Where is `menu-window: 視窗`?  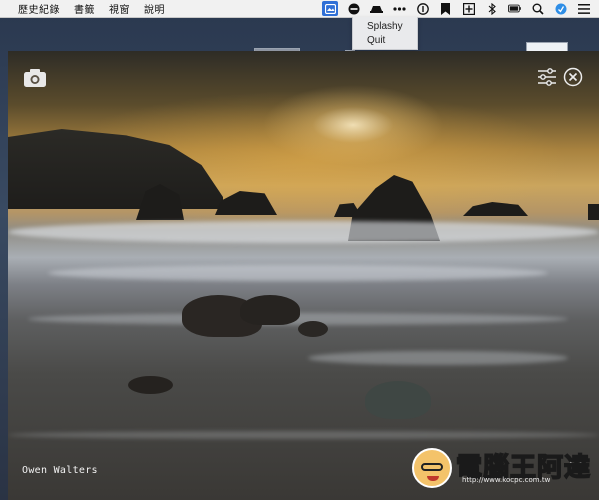 menu-window: 視窗 is located at coordinates (119, 8).